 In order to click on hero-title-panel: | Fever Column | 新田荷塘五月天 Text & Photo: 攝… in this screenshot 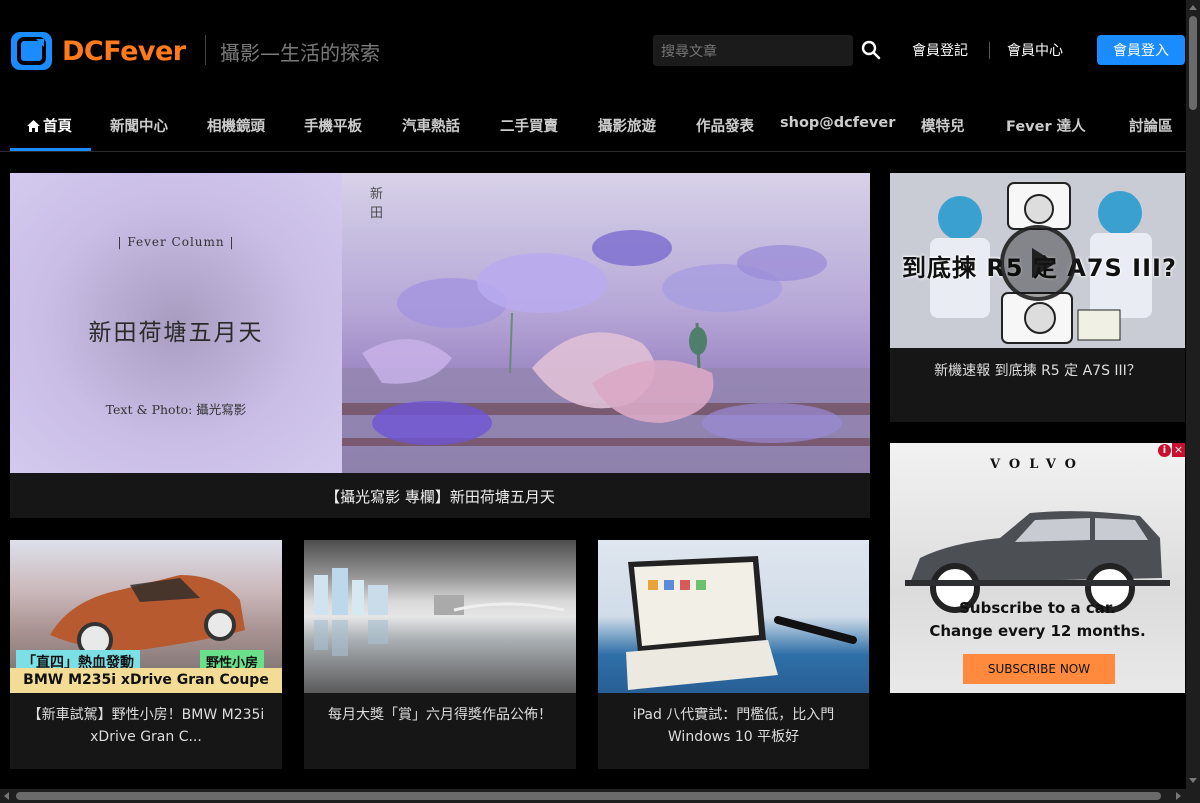, I will do `click(176, 323)`.